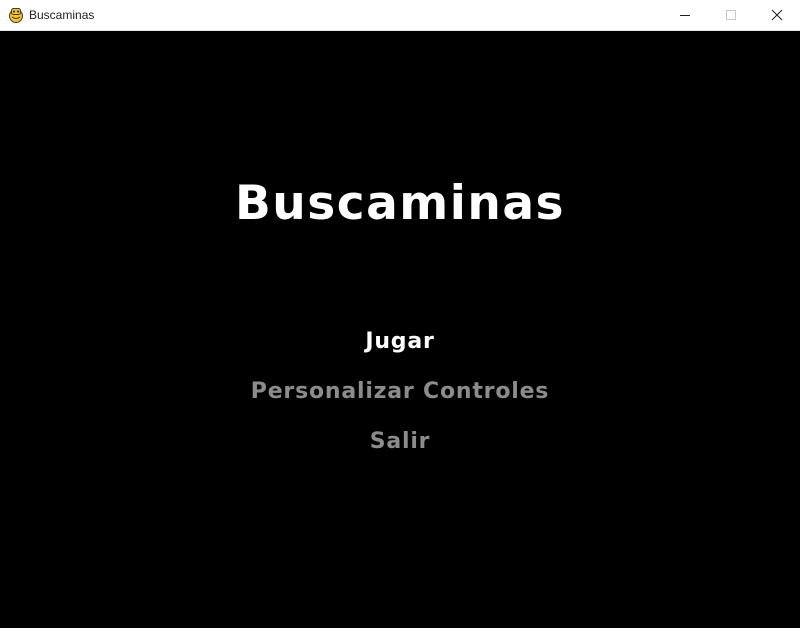 The height and width of the screenshot is (628, 800). I want to click on game-title: Buscaminas, so click(400, 203).